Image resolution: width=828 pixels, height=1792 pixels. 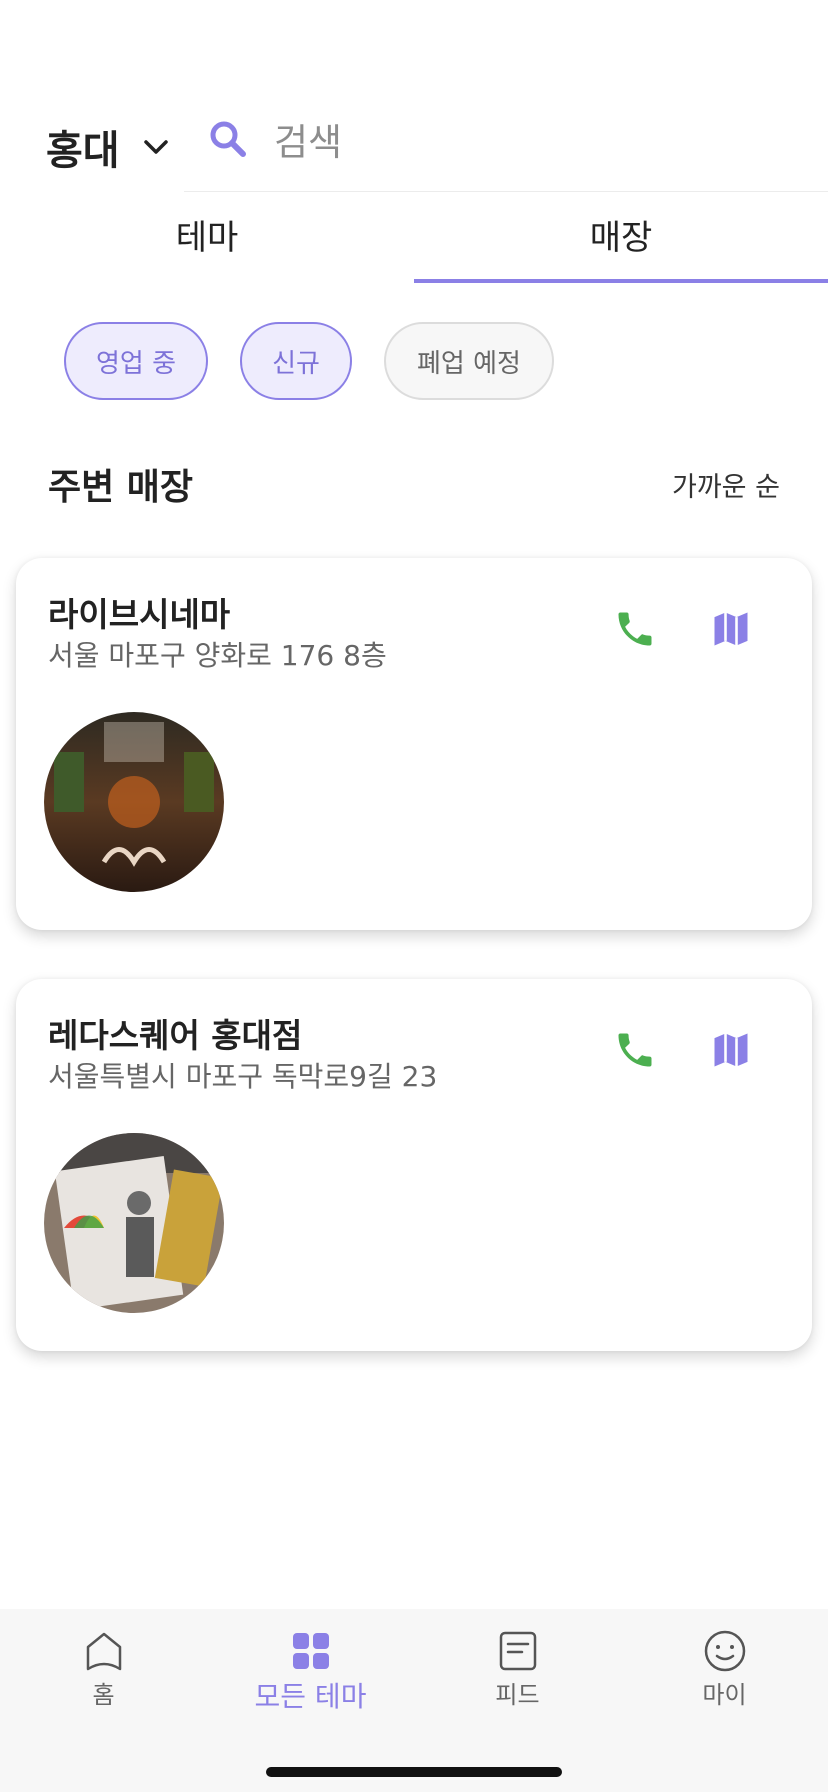 What do you see at coordinates (296, 361) in the screenshot?
I see `filter-chip-new: 신규` at bounding box center [296, 361].